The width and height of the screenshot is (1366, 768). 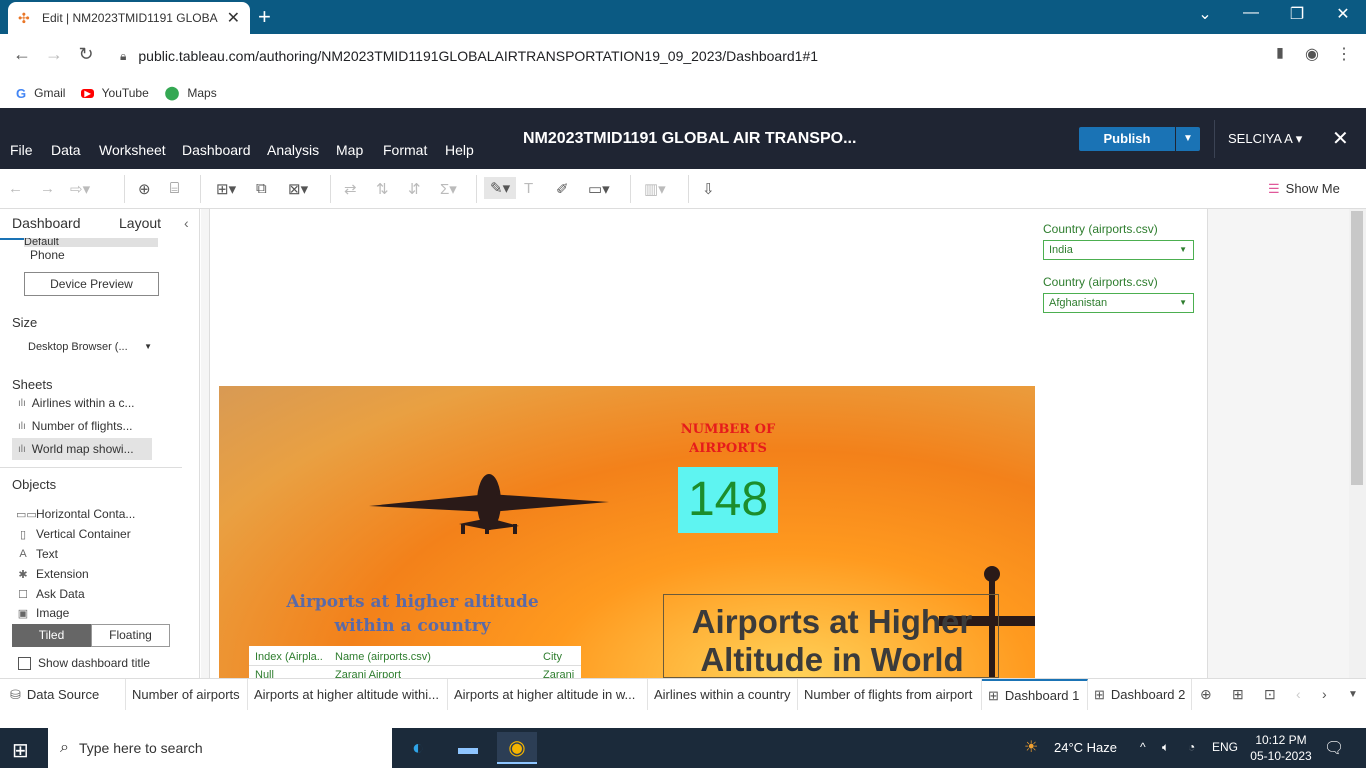 What do you see at coordinates (233, 18) in the screenshot?
I see `close-tab-icon: ✕` at bounding box center [233, 18].